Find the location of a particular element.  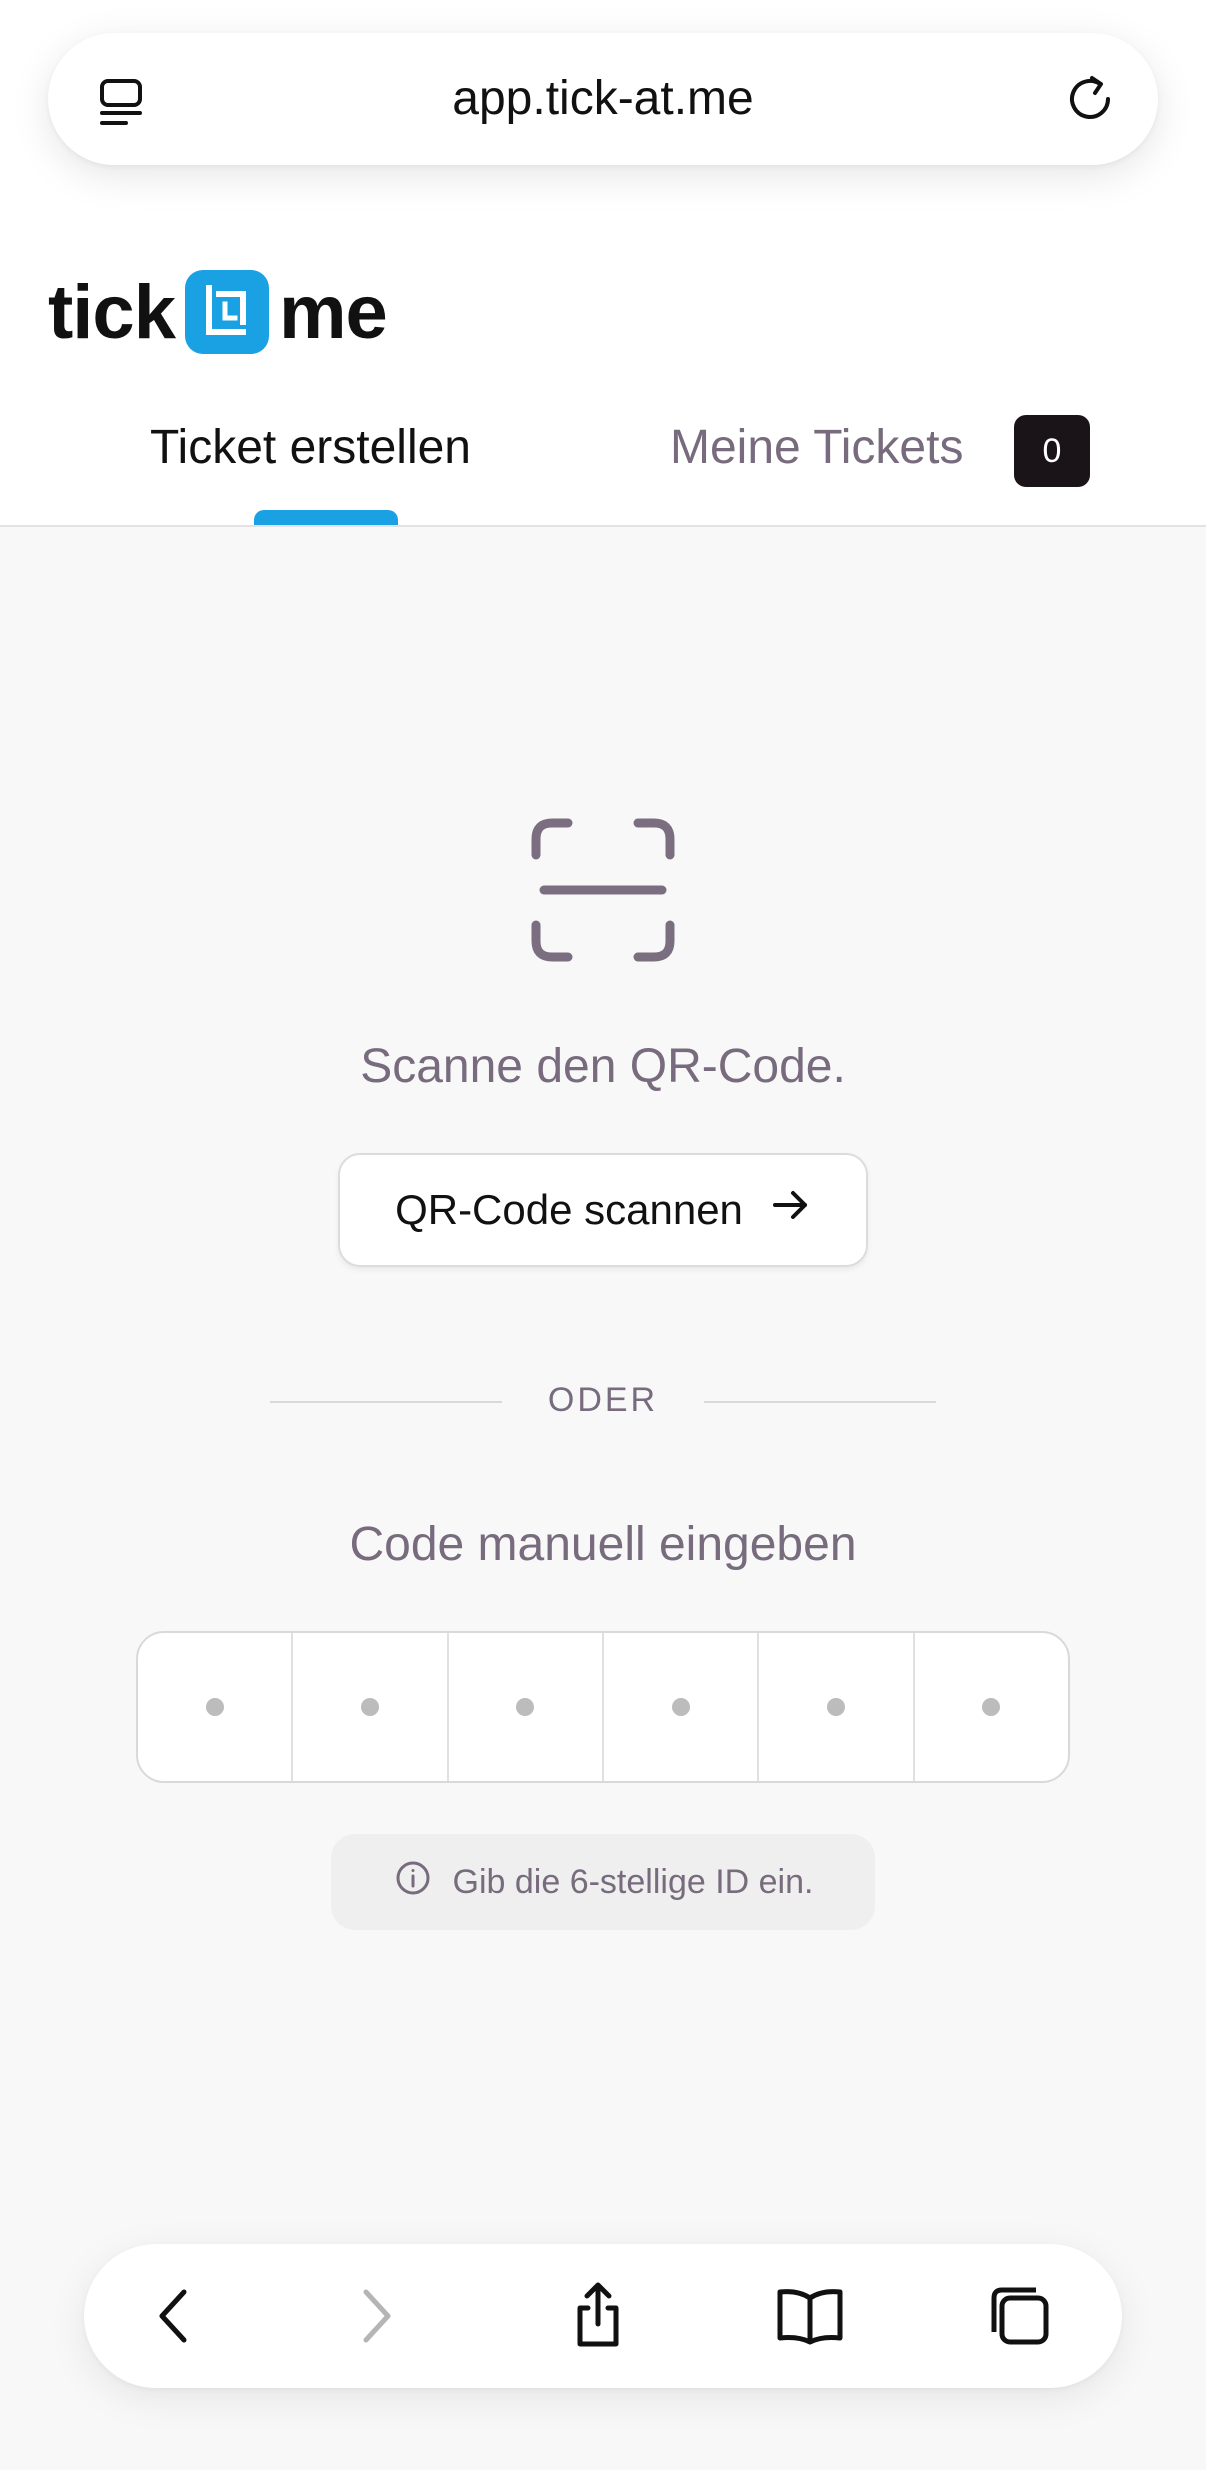

info-icon is located at coordinates (413, 1882).